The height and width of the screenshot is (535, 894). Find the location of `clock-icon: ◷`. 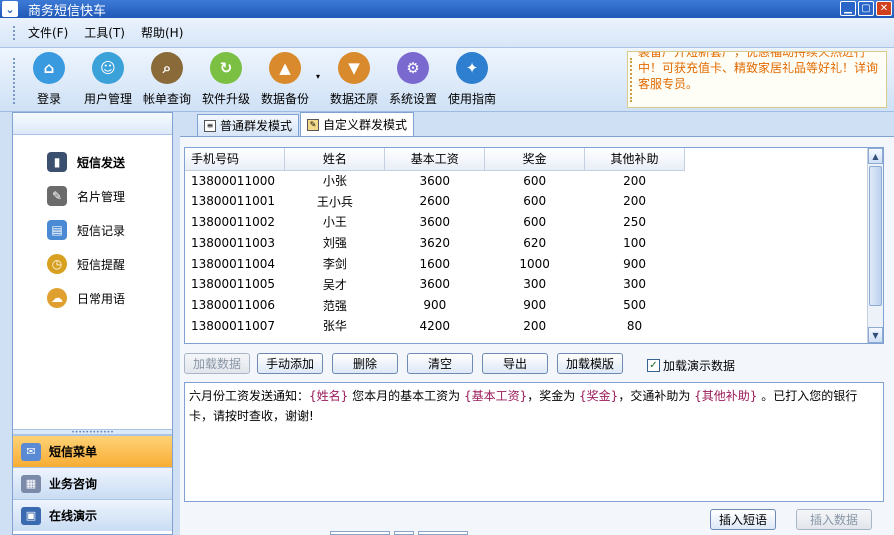

clock-icon: ◷ is located at coordinates (57, 264).